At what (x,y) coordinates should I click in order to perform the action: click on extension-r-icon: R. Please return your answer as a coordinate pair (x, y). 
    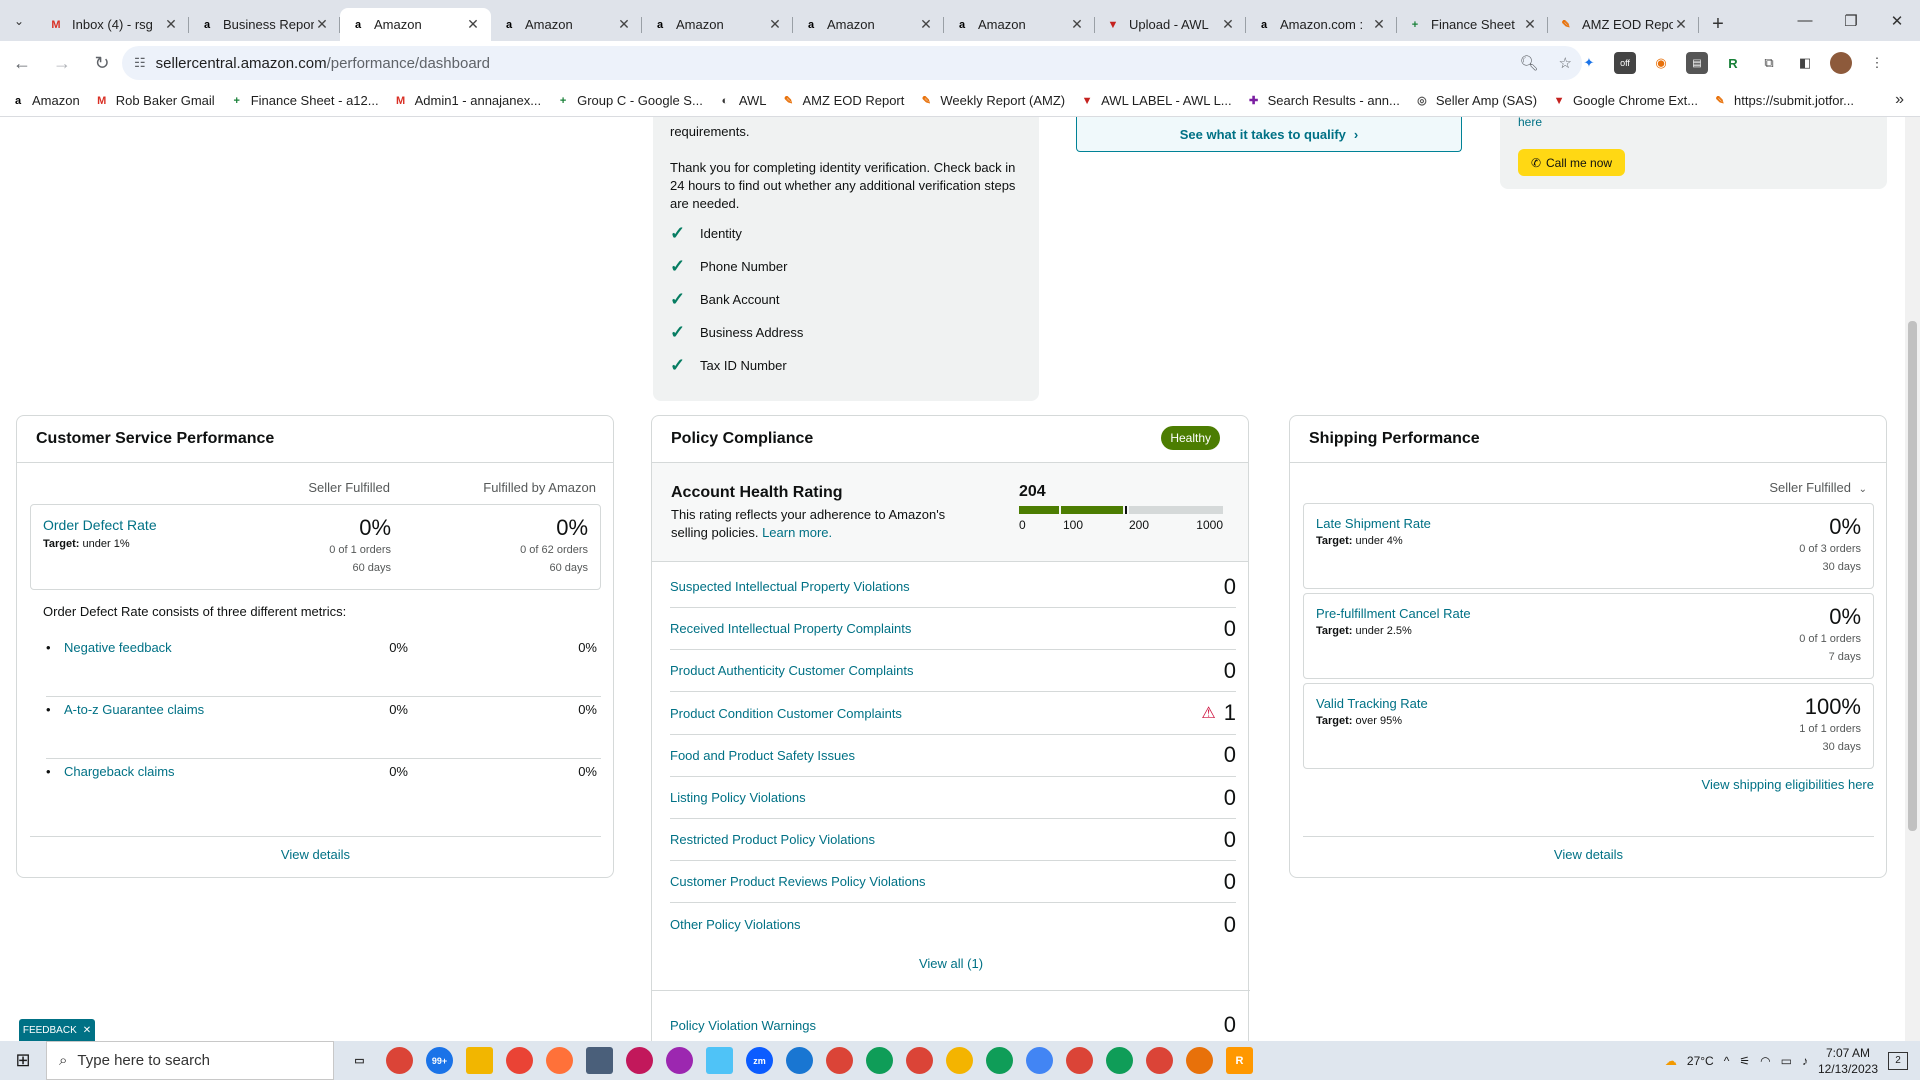
    Looking at the image, I should click on (1733, 63).